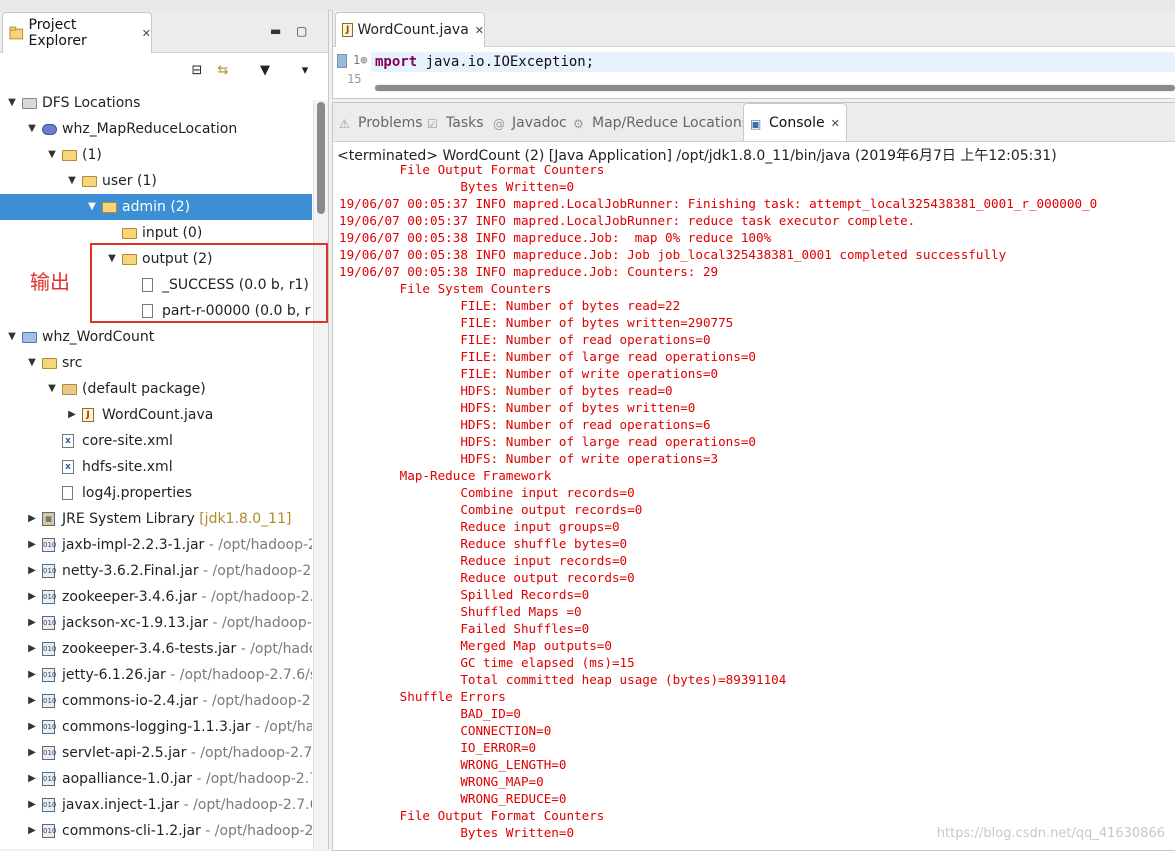 This screenshot has height=851, width=1175. I want to click on tree-item-label: javax.inject-1.jar - /opt/hadoop-2.7.6/s, so click(187, 805).